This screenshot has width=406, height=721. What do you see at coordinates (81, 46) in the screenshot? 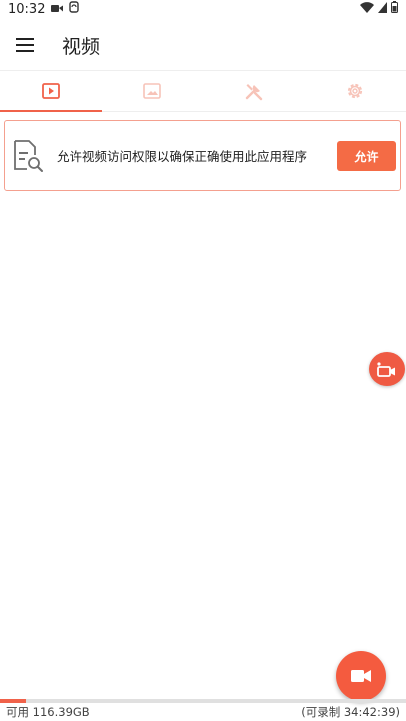
I see `page-title: 视频` at bounding box center [81, 46].